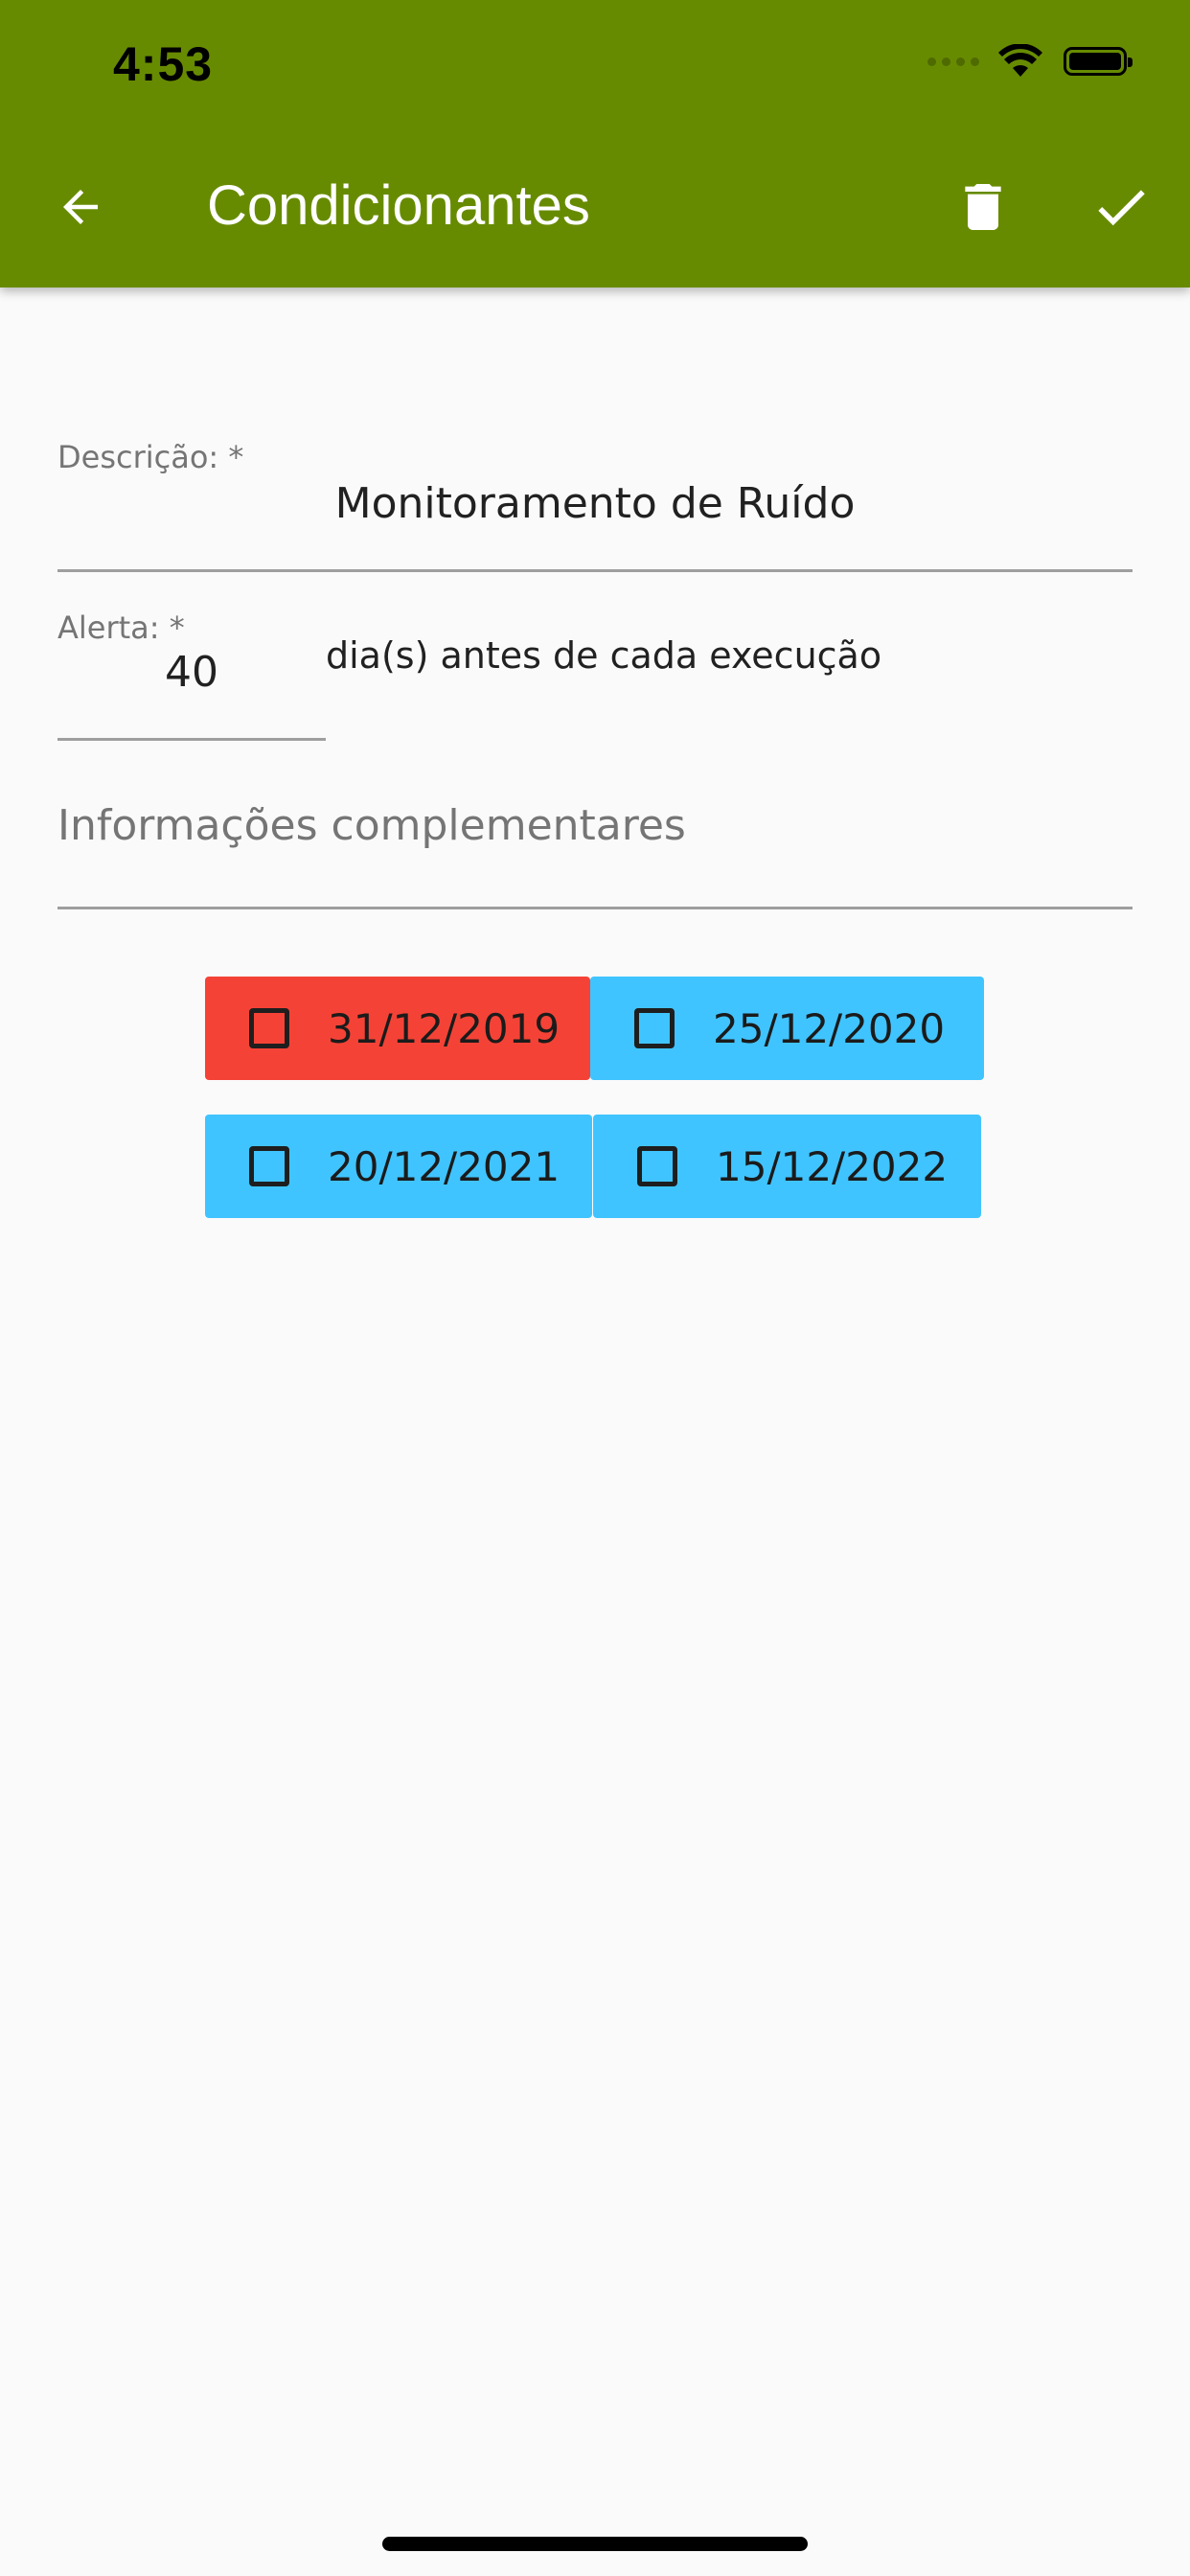  Describe the element at coordinates (445, 1166) in the screenshot. I see `date-label-2021: 20/12/2021` at that location.